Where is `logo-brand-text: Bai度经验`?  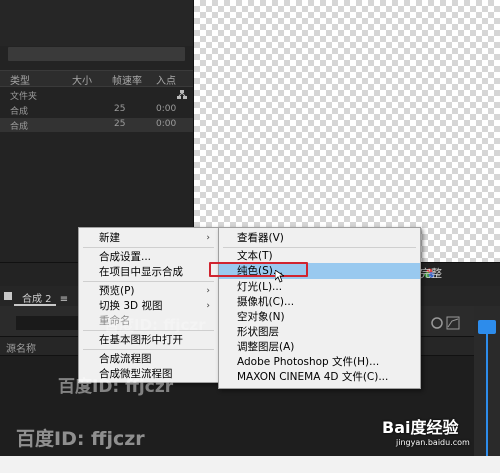
logo-brand-text: Bai度经验 is located at coordinates (420, 427).